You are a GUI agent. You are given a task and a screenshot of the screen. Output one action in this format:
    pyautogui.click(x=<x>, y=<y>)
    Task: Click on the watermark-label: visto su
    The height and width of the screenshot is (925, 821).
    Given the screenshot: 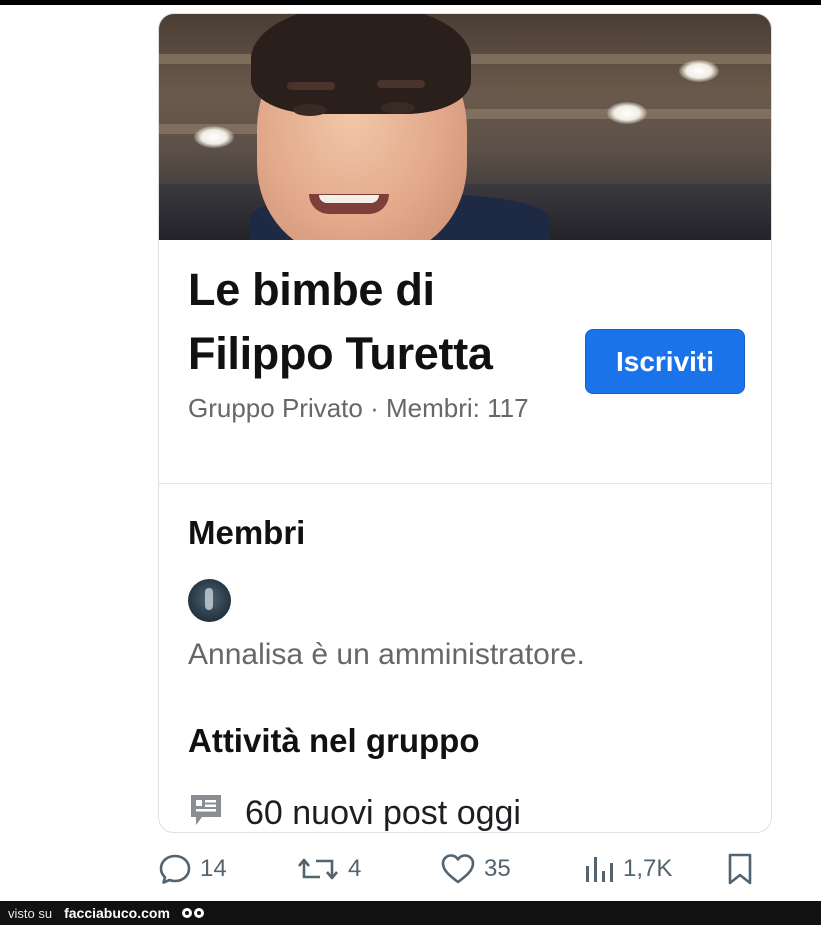 What is the action you would take?
    pyautogui.click(x=30, y=913)
    